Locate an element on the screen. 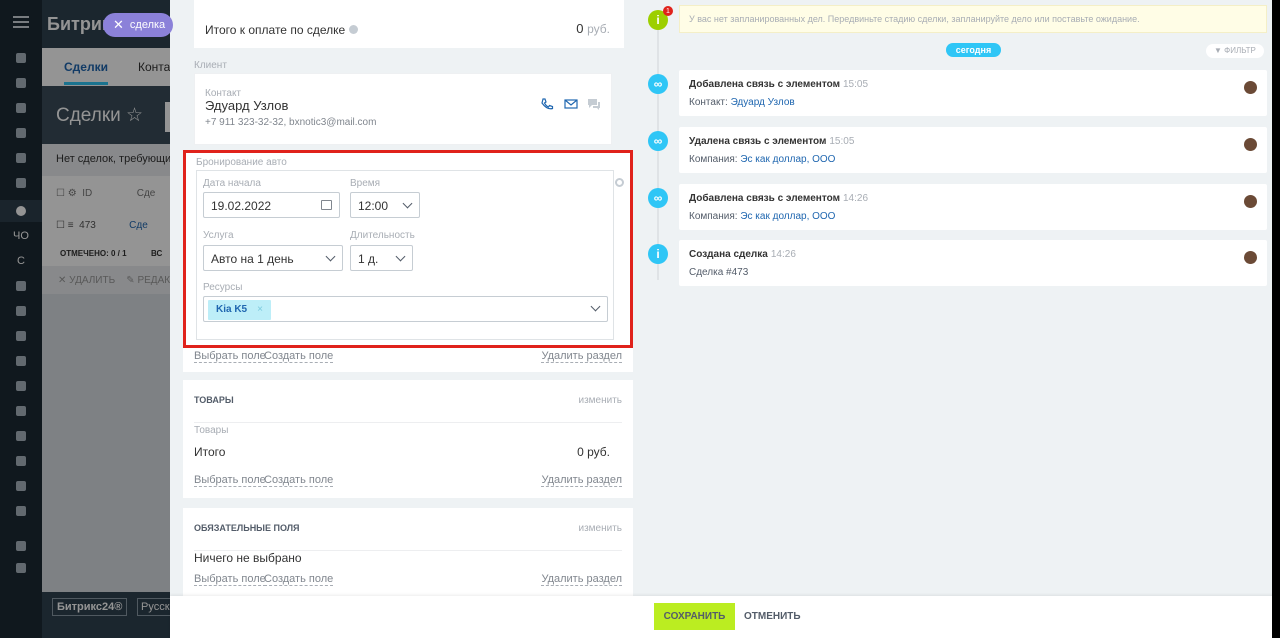  filter-icon: ▼ is located at coordinates (1219, 50).